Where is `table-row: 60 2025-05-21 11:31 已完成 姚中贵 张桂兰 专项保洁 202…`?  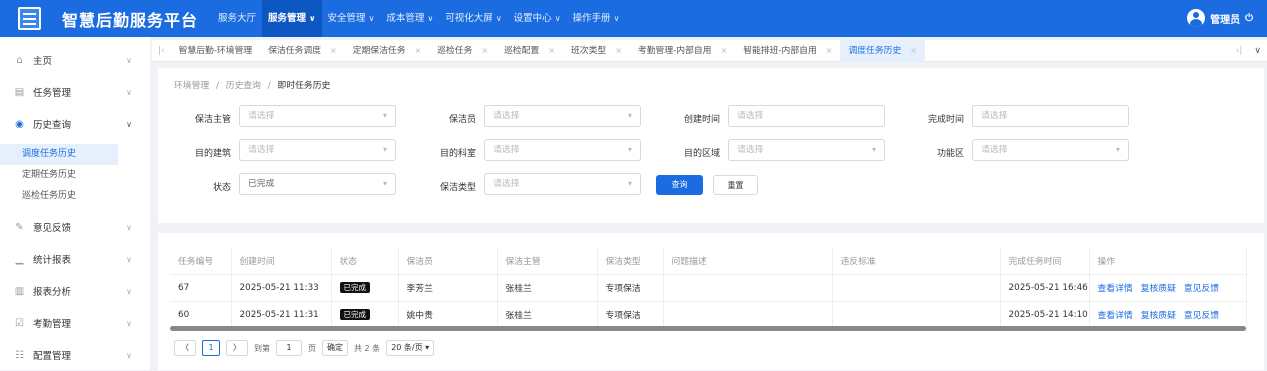
table-row: 60 2025-05-21 11:31 已完成 姚中贵 张桂兰 专项保洁 202… is located at coordinates (708, 315).